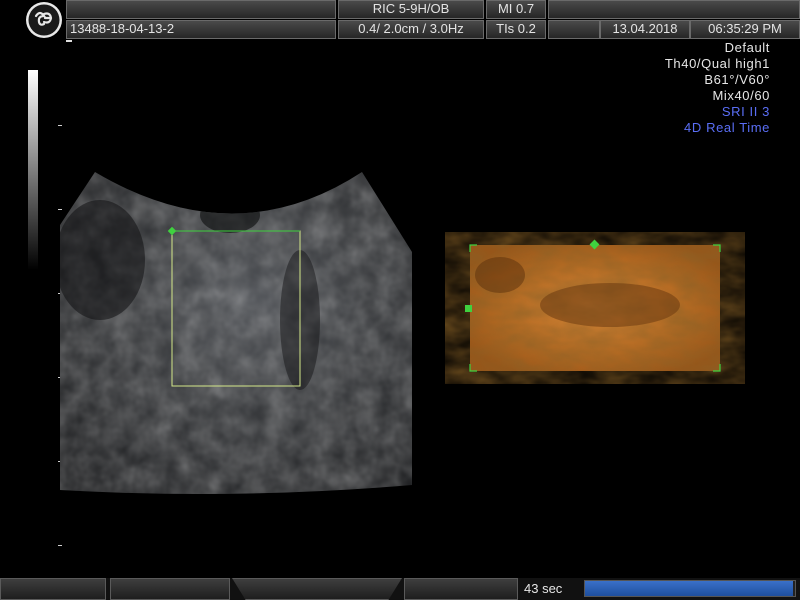 This screenshot has width=800, height=600. Describe the element at coordinates (543, 588) in the screenshot. I see `acquisition-timer: 43 sec` at that location.